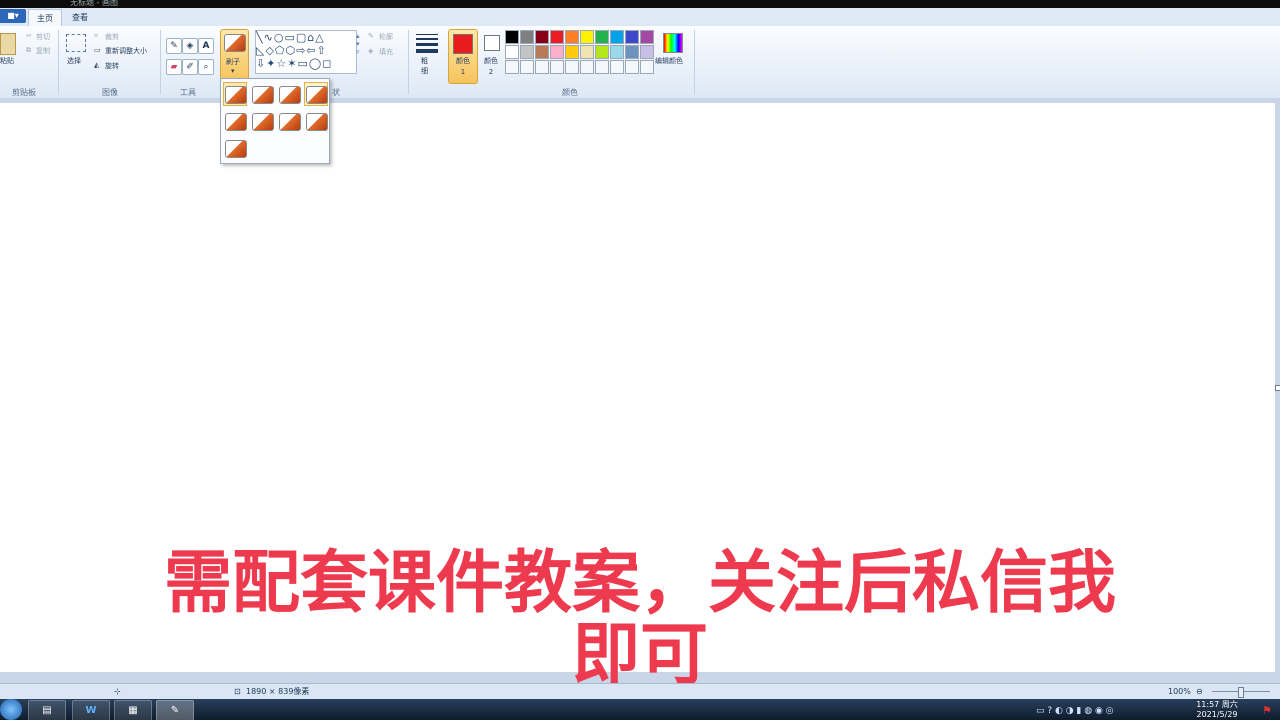  What do you see at coordinates (492, 43) in the screenshot?
I see `color2-swatch` at bounding box center [492, 43].